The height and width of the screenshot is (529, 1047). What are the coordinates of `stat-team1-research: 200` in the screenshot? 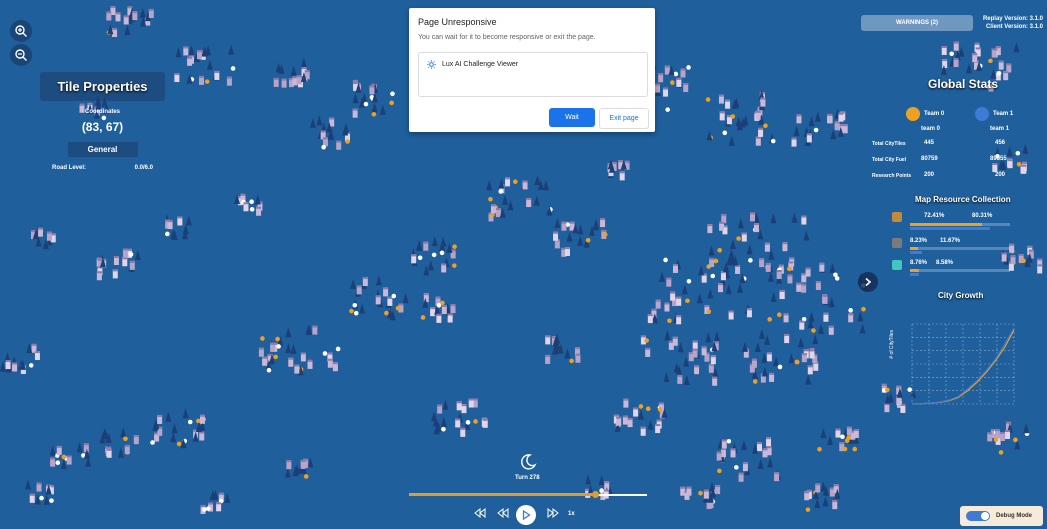 It's located at (1000, 175).